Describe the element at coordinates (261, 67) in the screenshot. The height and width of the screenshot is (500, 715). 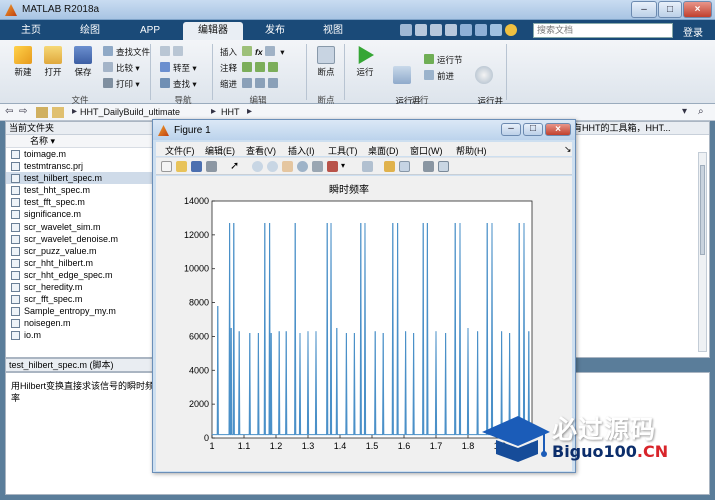
I see `edit-icons-row2` at that location.